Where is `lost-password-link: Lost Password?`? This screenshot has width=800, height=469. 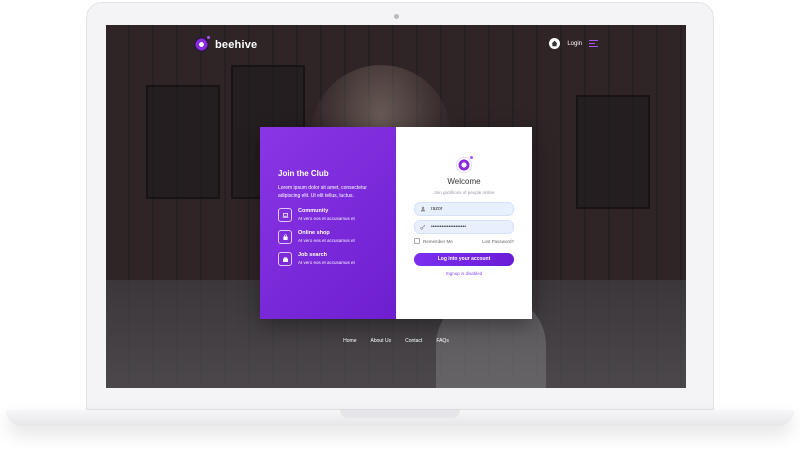 lost-password-link: Lost Password? is located at coordinates (498, 241).